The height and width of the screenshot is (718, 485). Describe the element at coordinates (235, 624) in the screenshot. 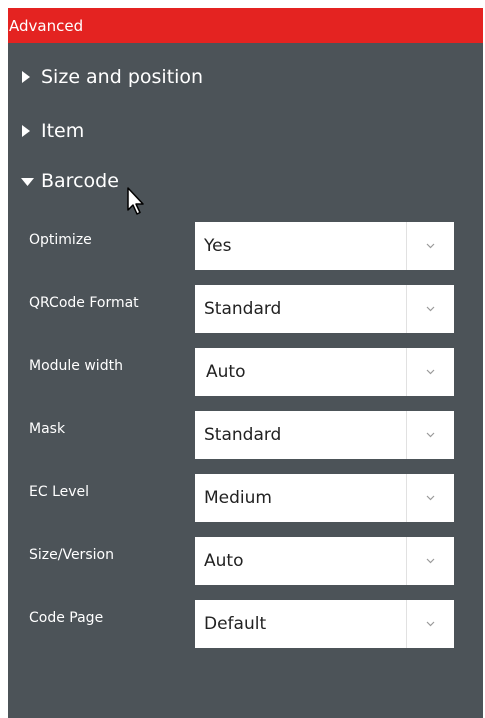

I see `select-value: Default` at that location.